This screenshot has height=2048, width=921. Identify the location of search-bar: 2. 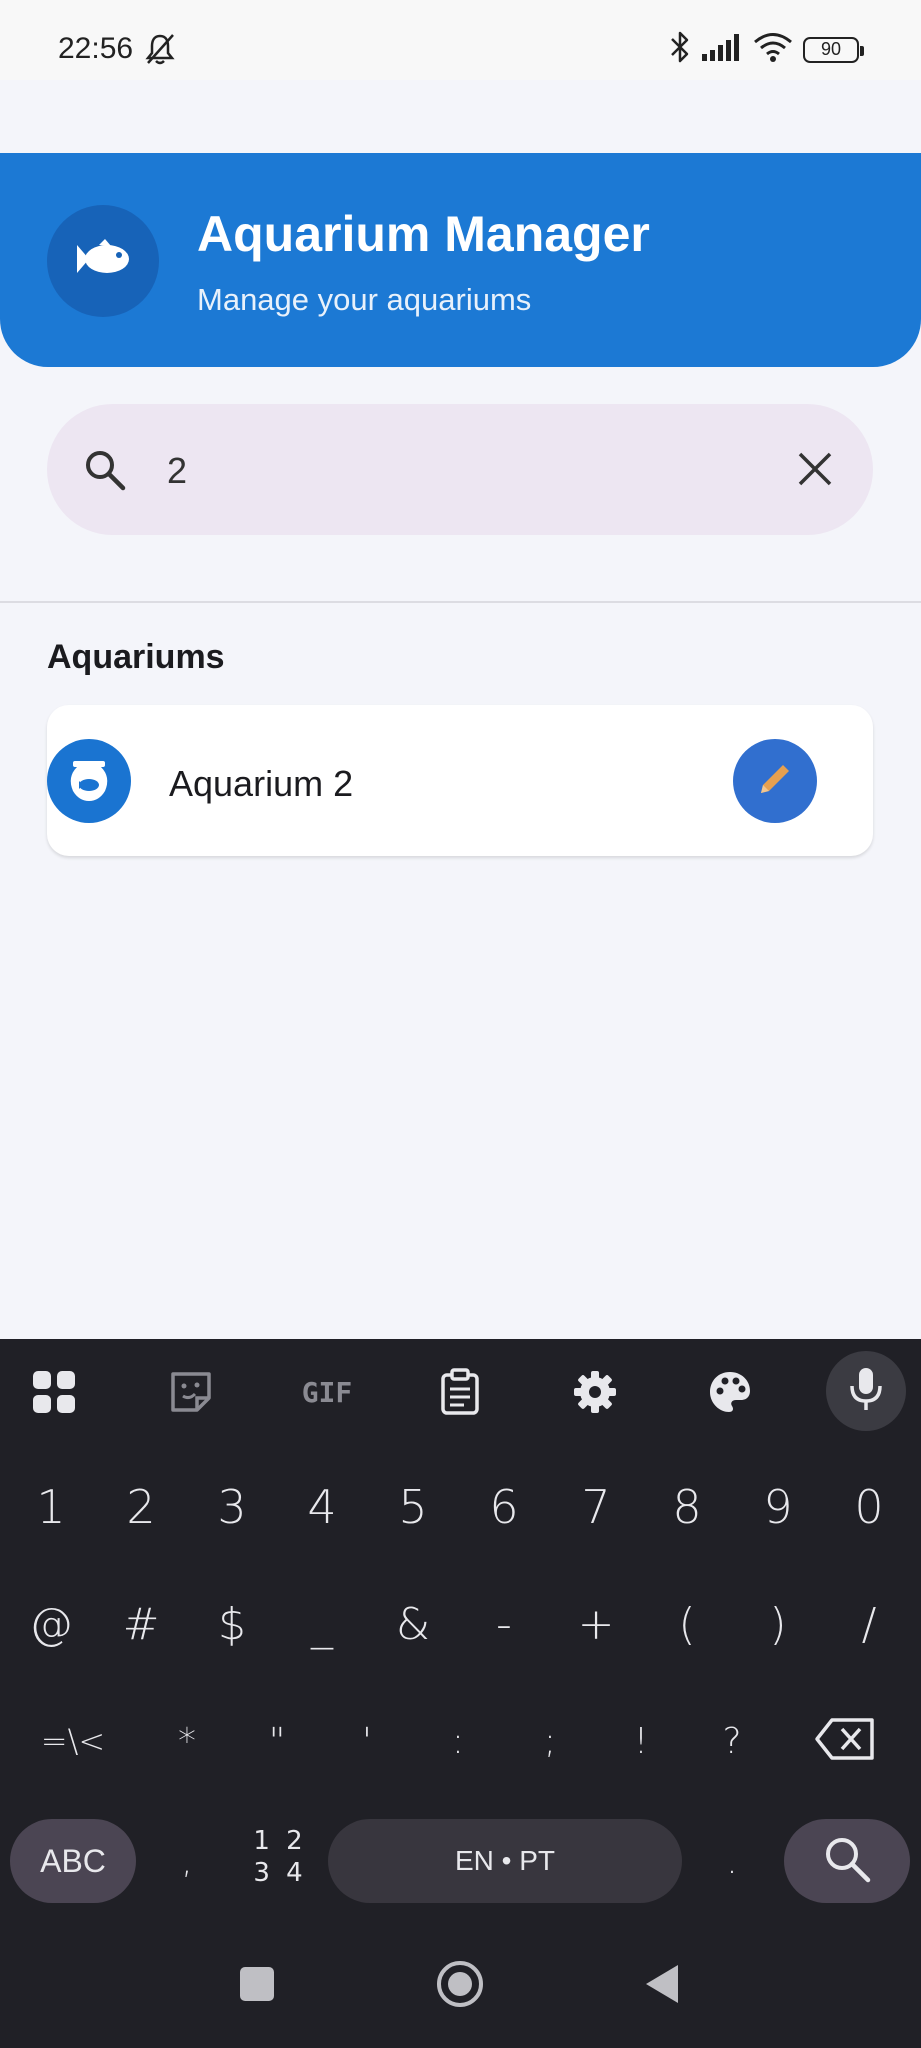
(460, 469).